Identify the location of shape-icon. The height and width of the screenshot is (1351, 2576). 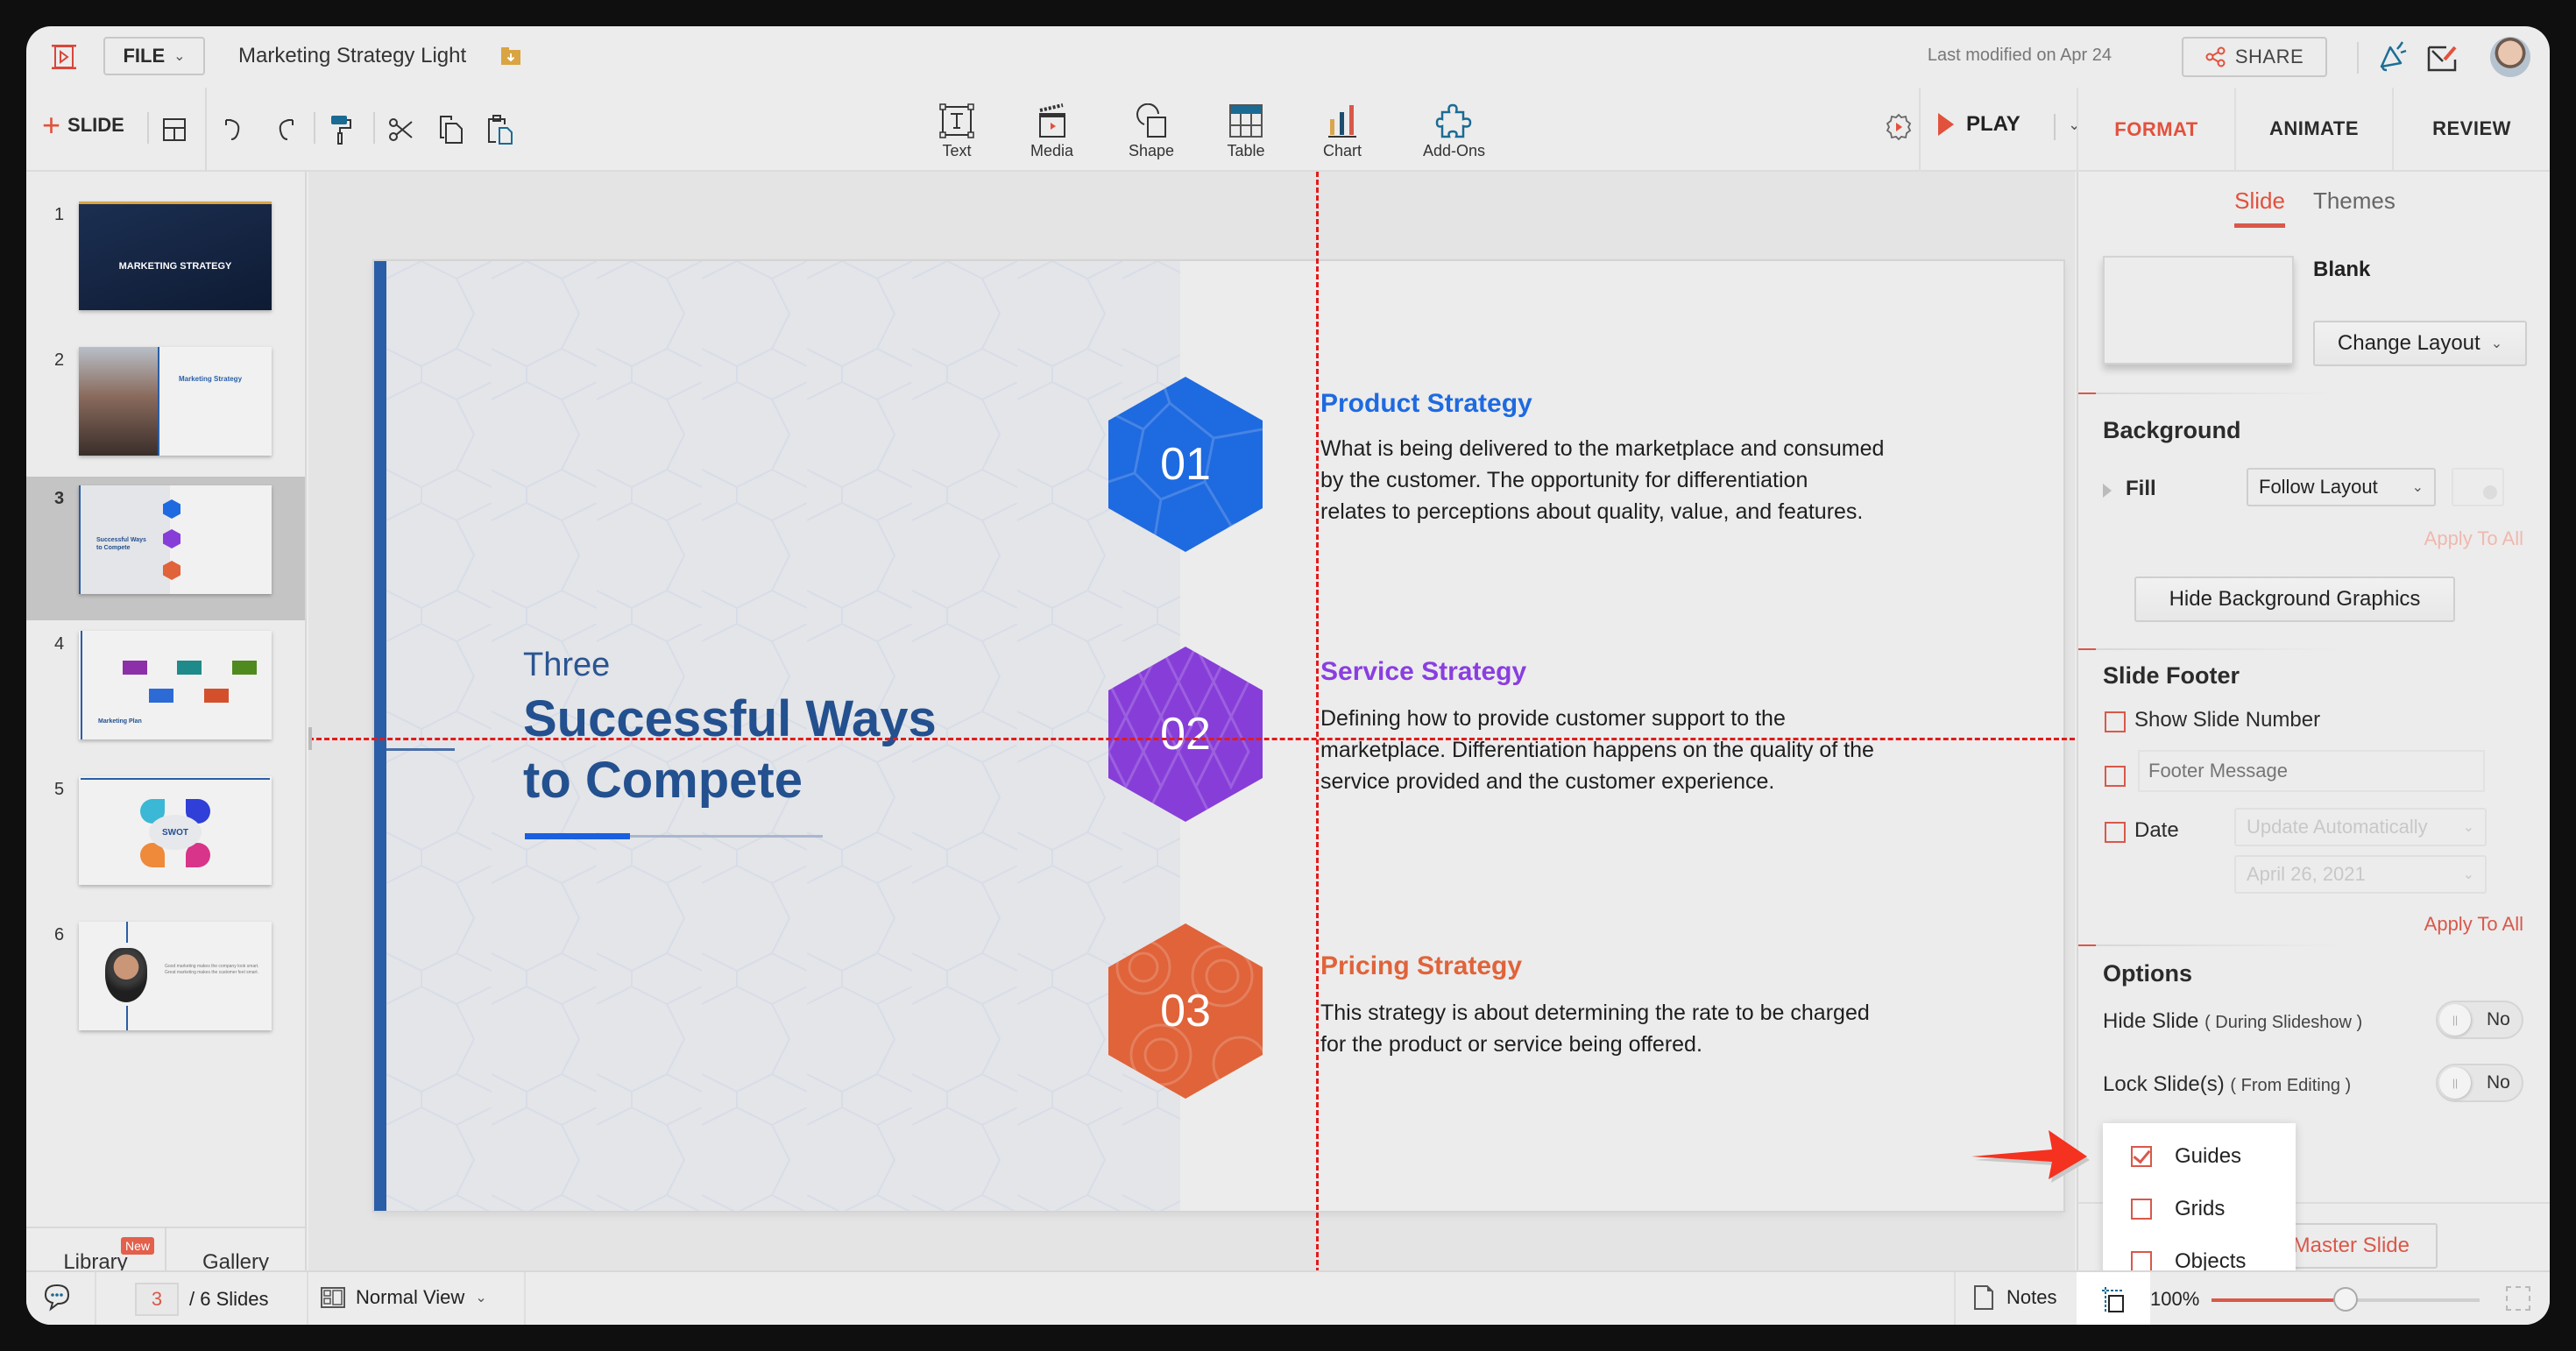
(1151, 120).